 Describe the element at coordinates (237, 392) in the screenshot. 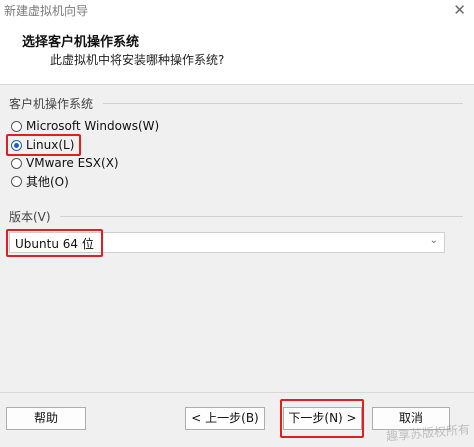

I see `footer-divider` at that location.